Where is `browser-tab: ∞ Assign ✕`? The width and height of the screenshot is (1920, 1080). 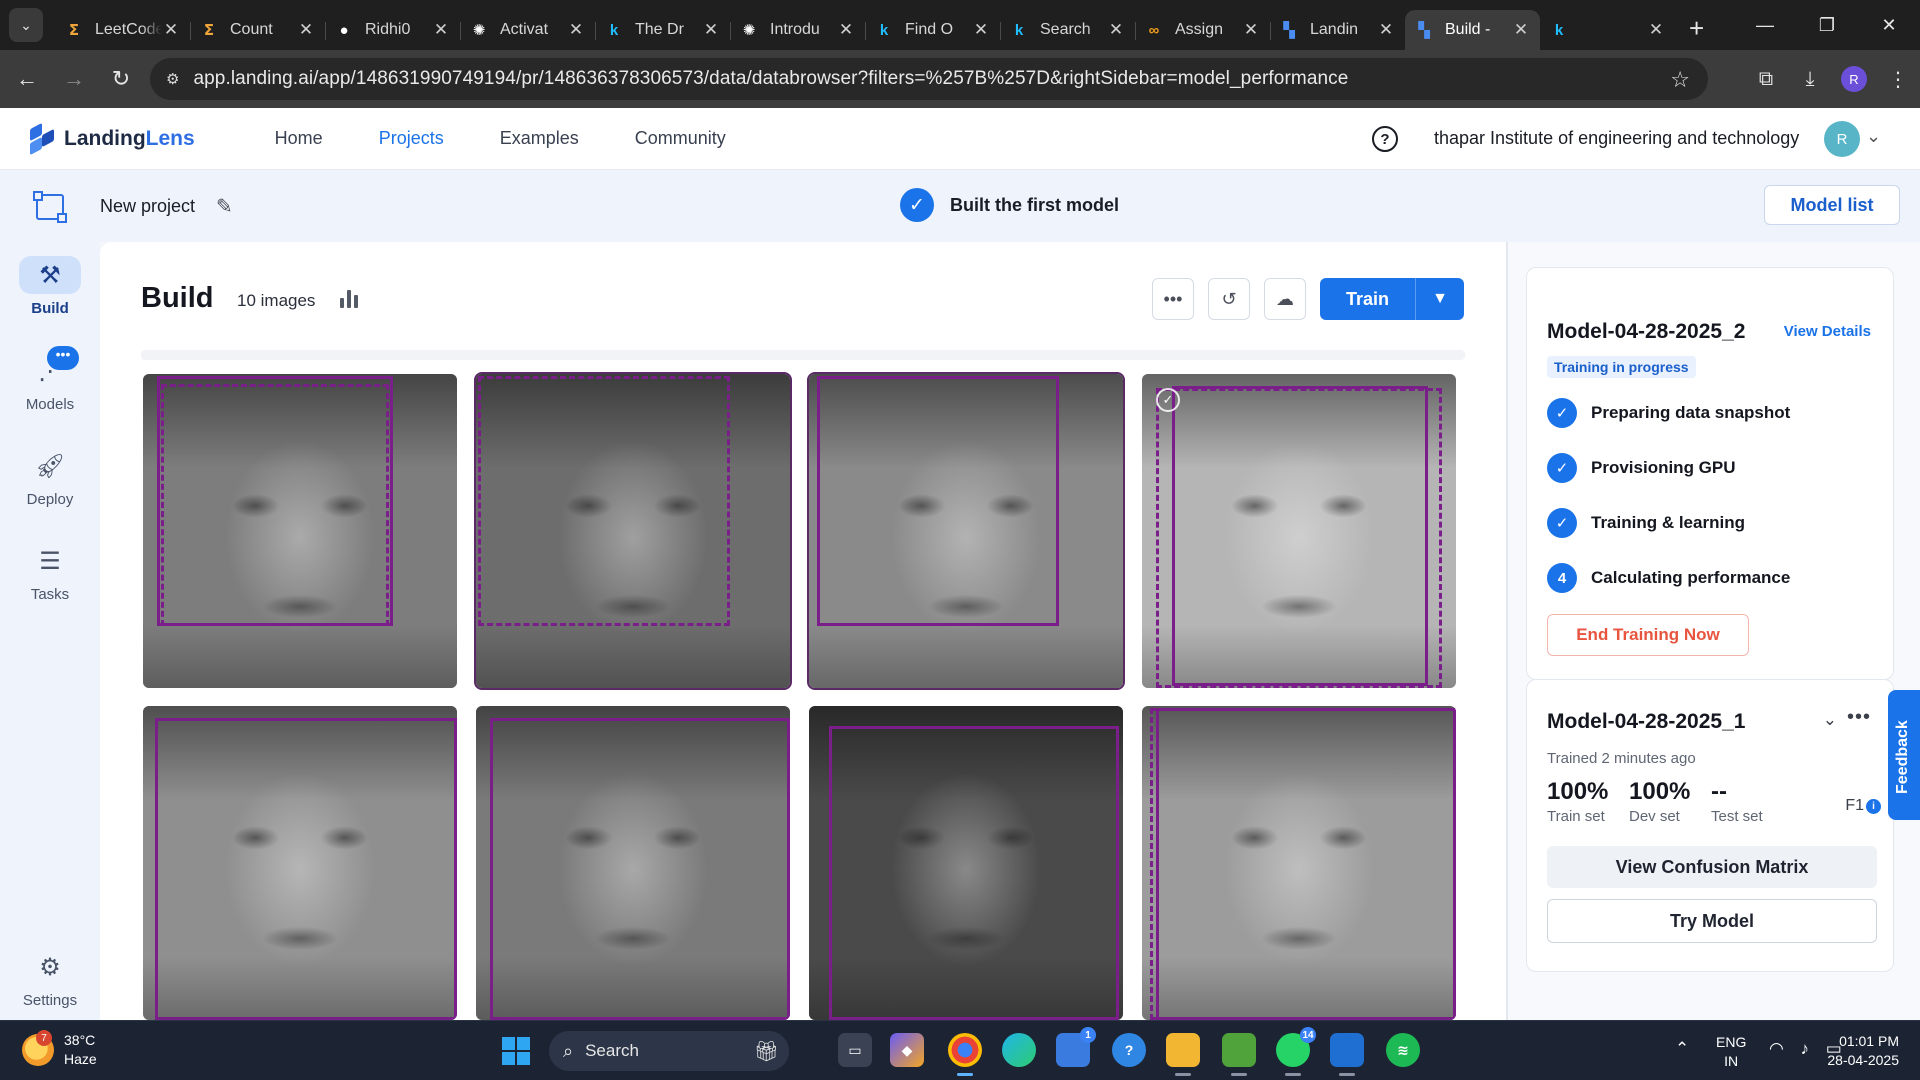 browser-tab: ∞ Assign ✕ is located at coordinates (1202, 30).